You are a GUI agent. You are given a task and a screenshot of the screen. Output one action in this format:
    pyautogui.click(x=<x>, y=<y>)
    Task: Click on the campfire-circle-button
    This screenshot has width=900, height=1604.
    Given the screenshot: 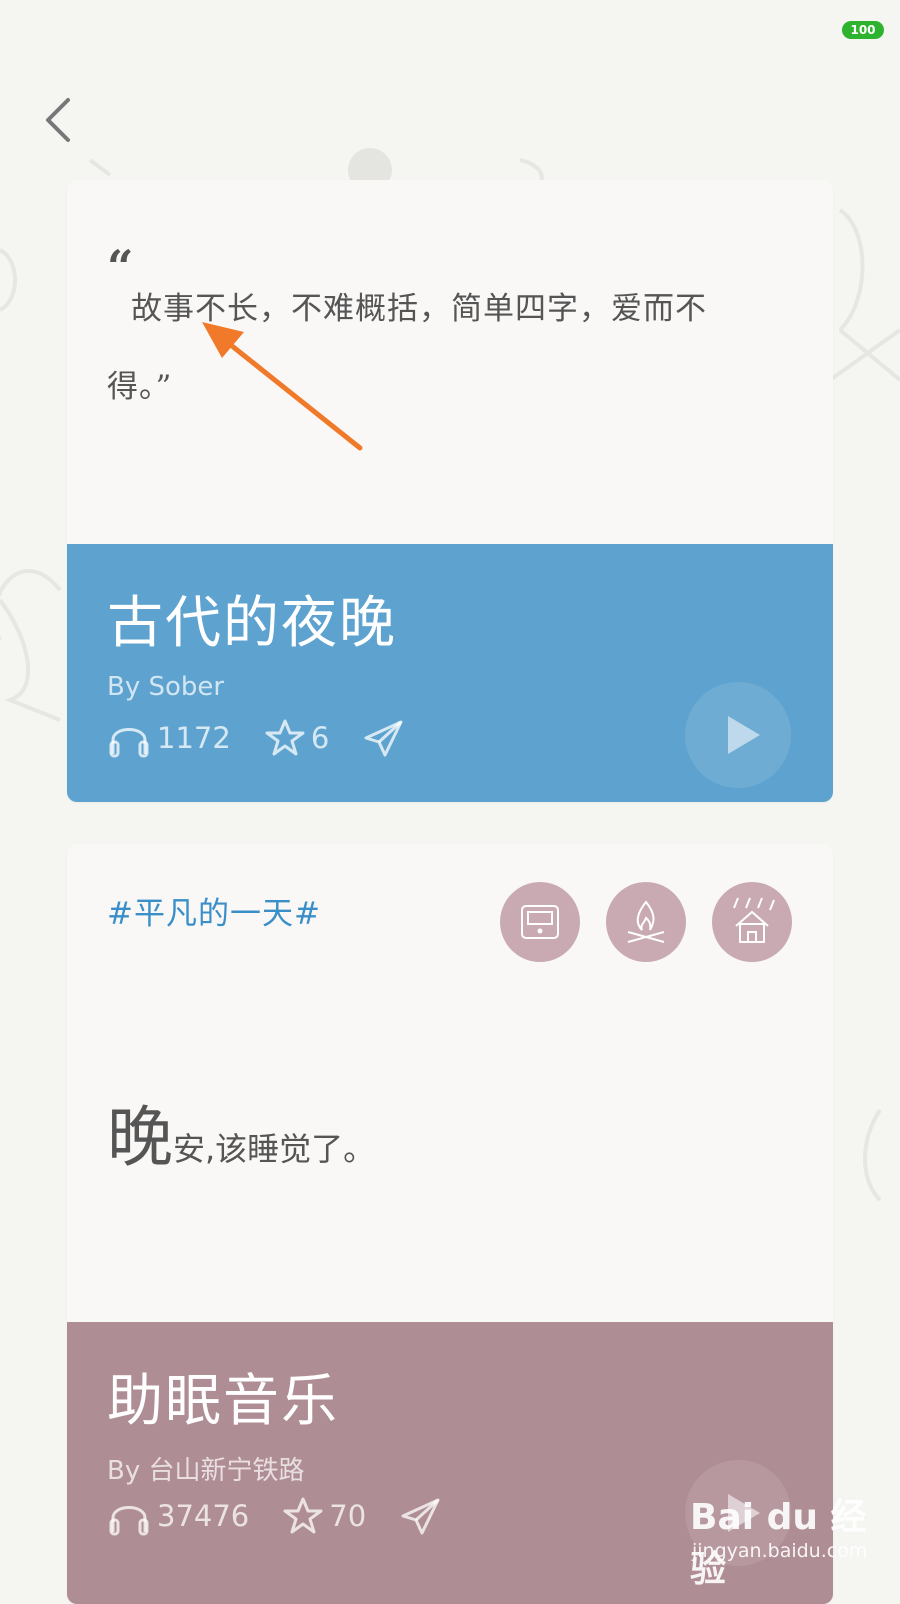 What is the action you would take?
    pyautogui.click(x=646, y=922)
    